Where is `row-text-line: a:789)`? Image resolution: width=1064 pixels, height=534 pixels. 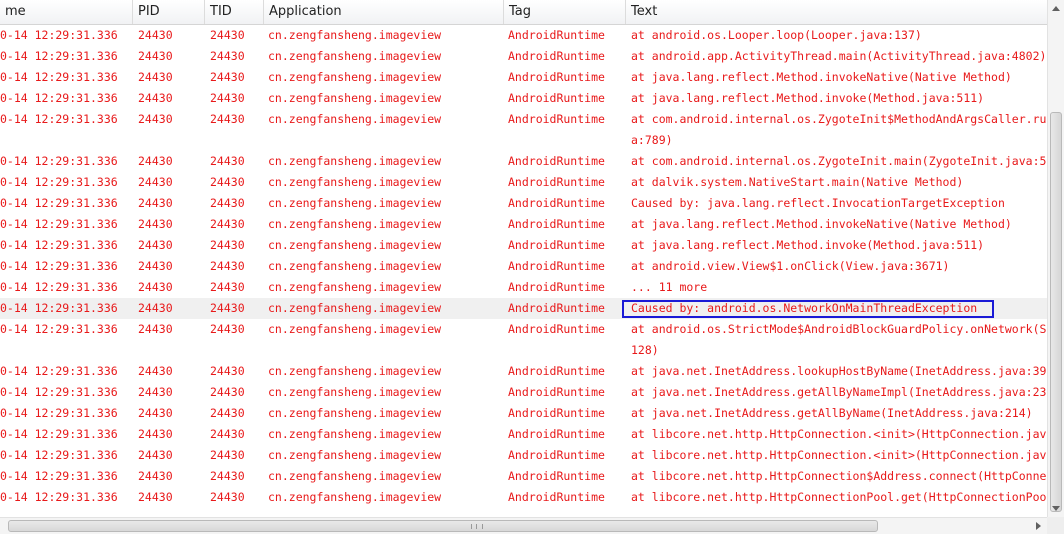
row-text-line: a:789) is located at coordinates (652, 140).